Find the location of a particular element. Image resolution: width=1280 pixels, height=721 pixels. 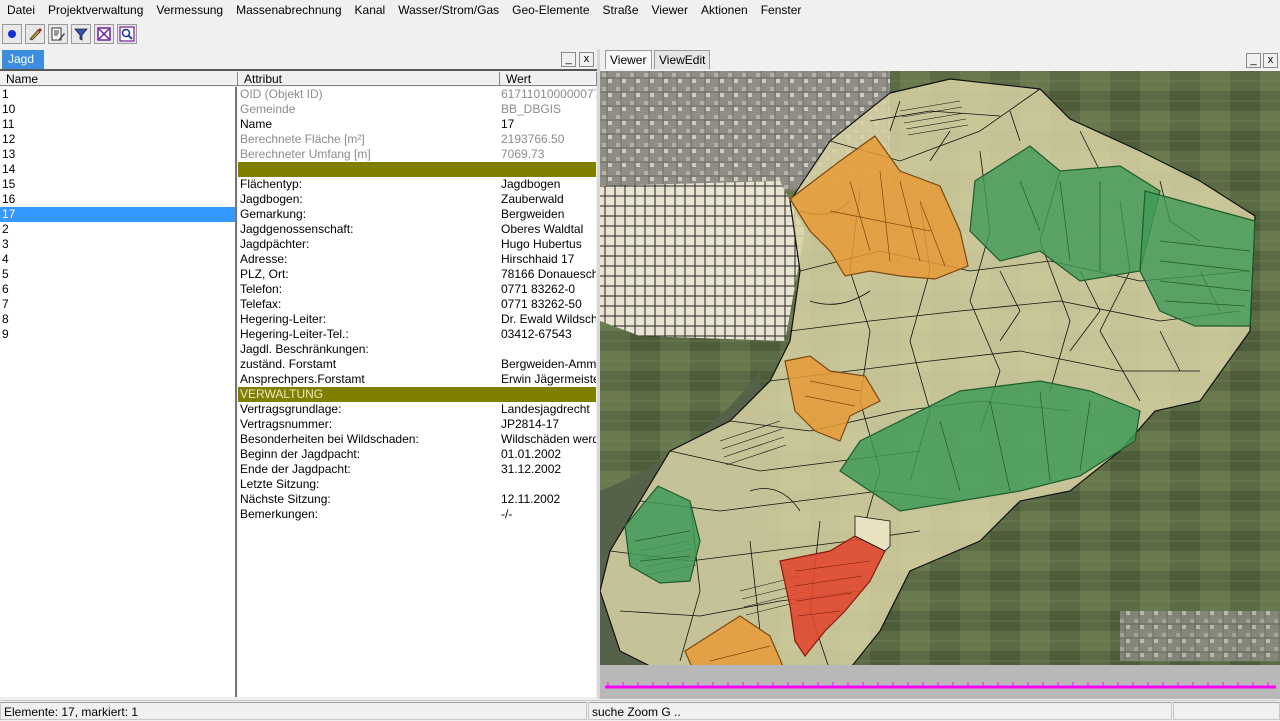

attribute-value: Jagdbogen is located at coordinates (548, 184).